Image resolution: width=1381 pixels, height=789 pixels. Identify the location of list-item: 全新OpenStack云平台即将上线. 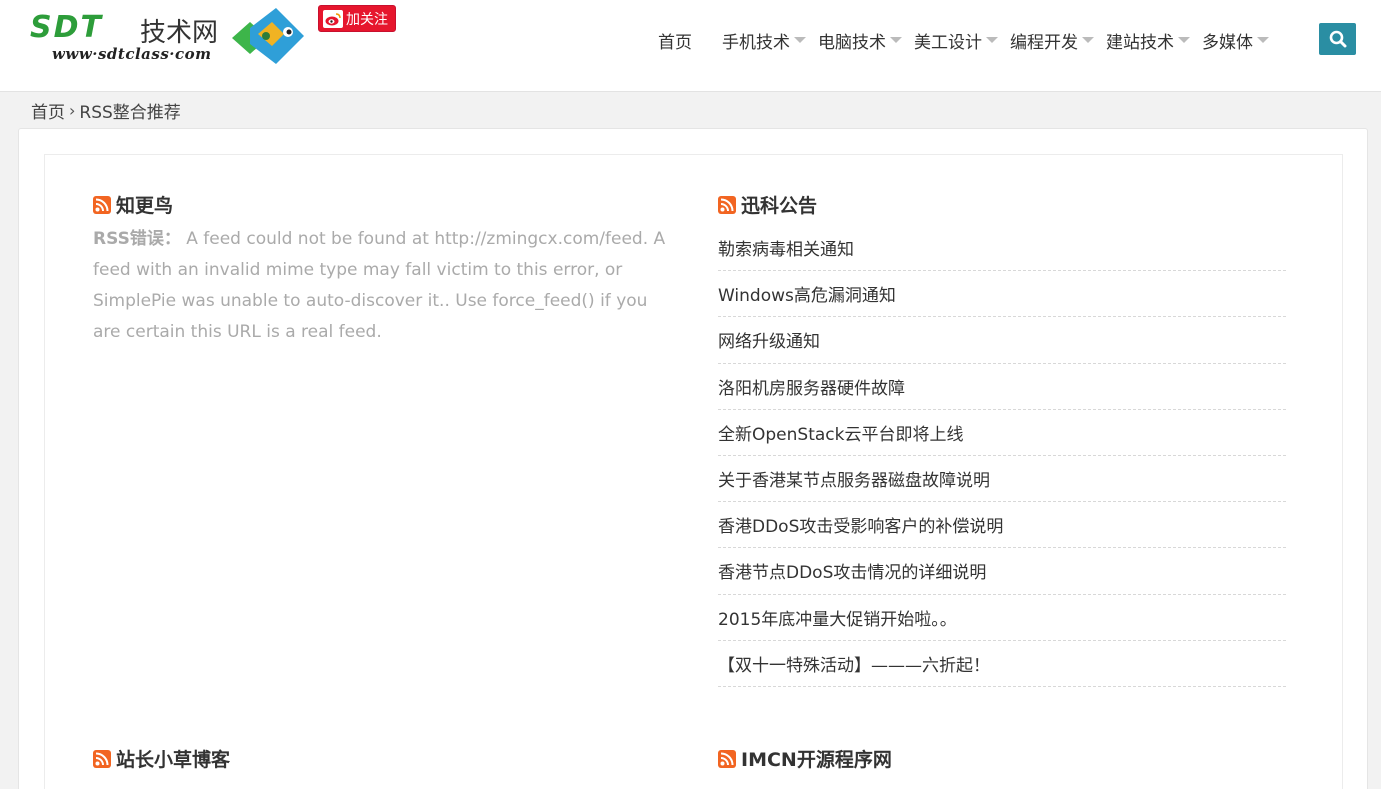
(1002, 433).